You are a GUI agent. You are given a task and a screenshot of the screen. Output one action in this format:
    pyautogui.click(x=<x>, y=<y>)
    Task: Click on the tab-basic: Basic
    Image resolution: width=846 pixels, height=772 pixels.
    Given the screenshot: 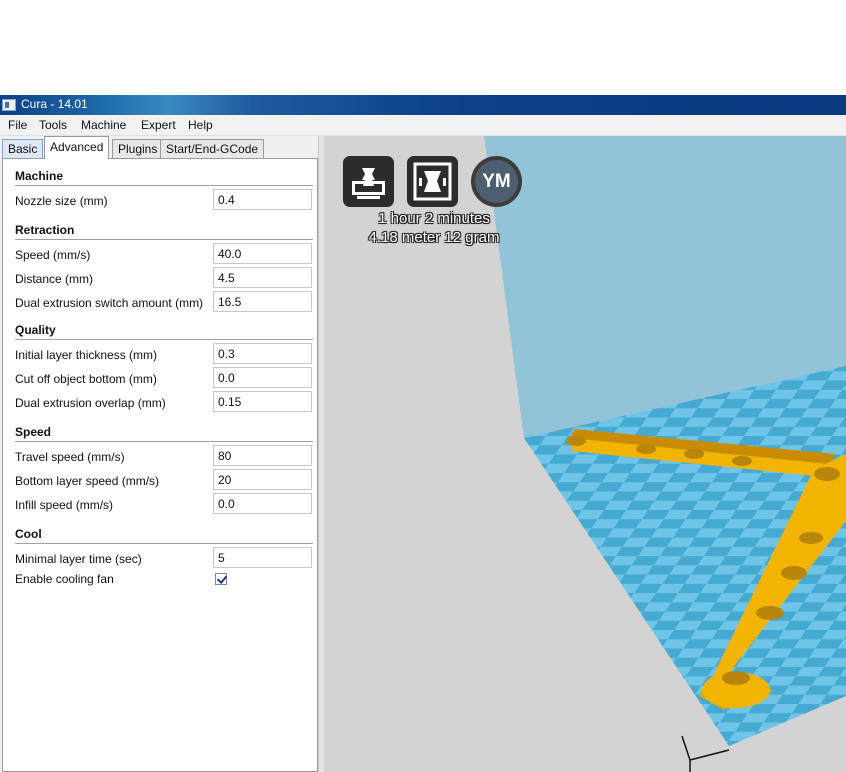 What is the action you would take?
    pyautogui.click(x=23, y=149)
    